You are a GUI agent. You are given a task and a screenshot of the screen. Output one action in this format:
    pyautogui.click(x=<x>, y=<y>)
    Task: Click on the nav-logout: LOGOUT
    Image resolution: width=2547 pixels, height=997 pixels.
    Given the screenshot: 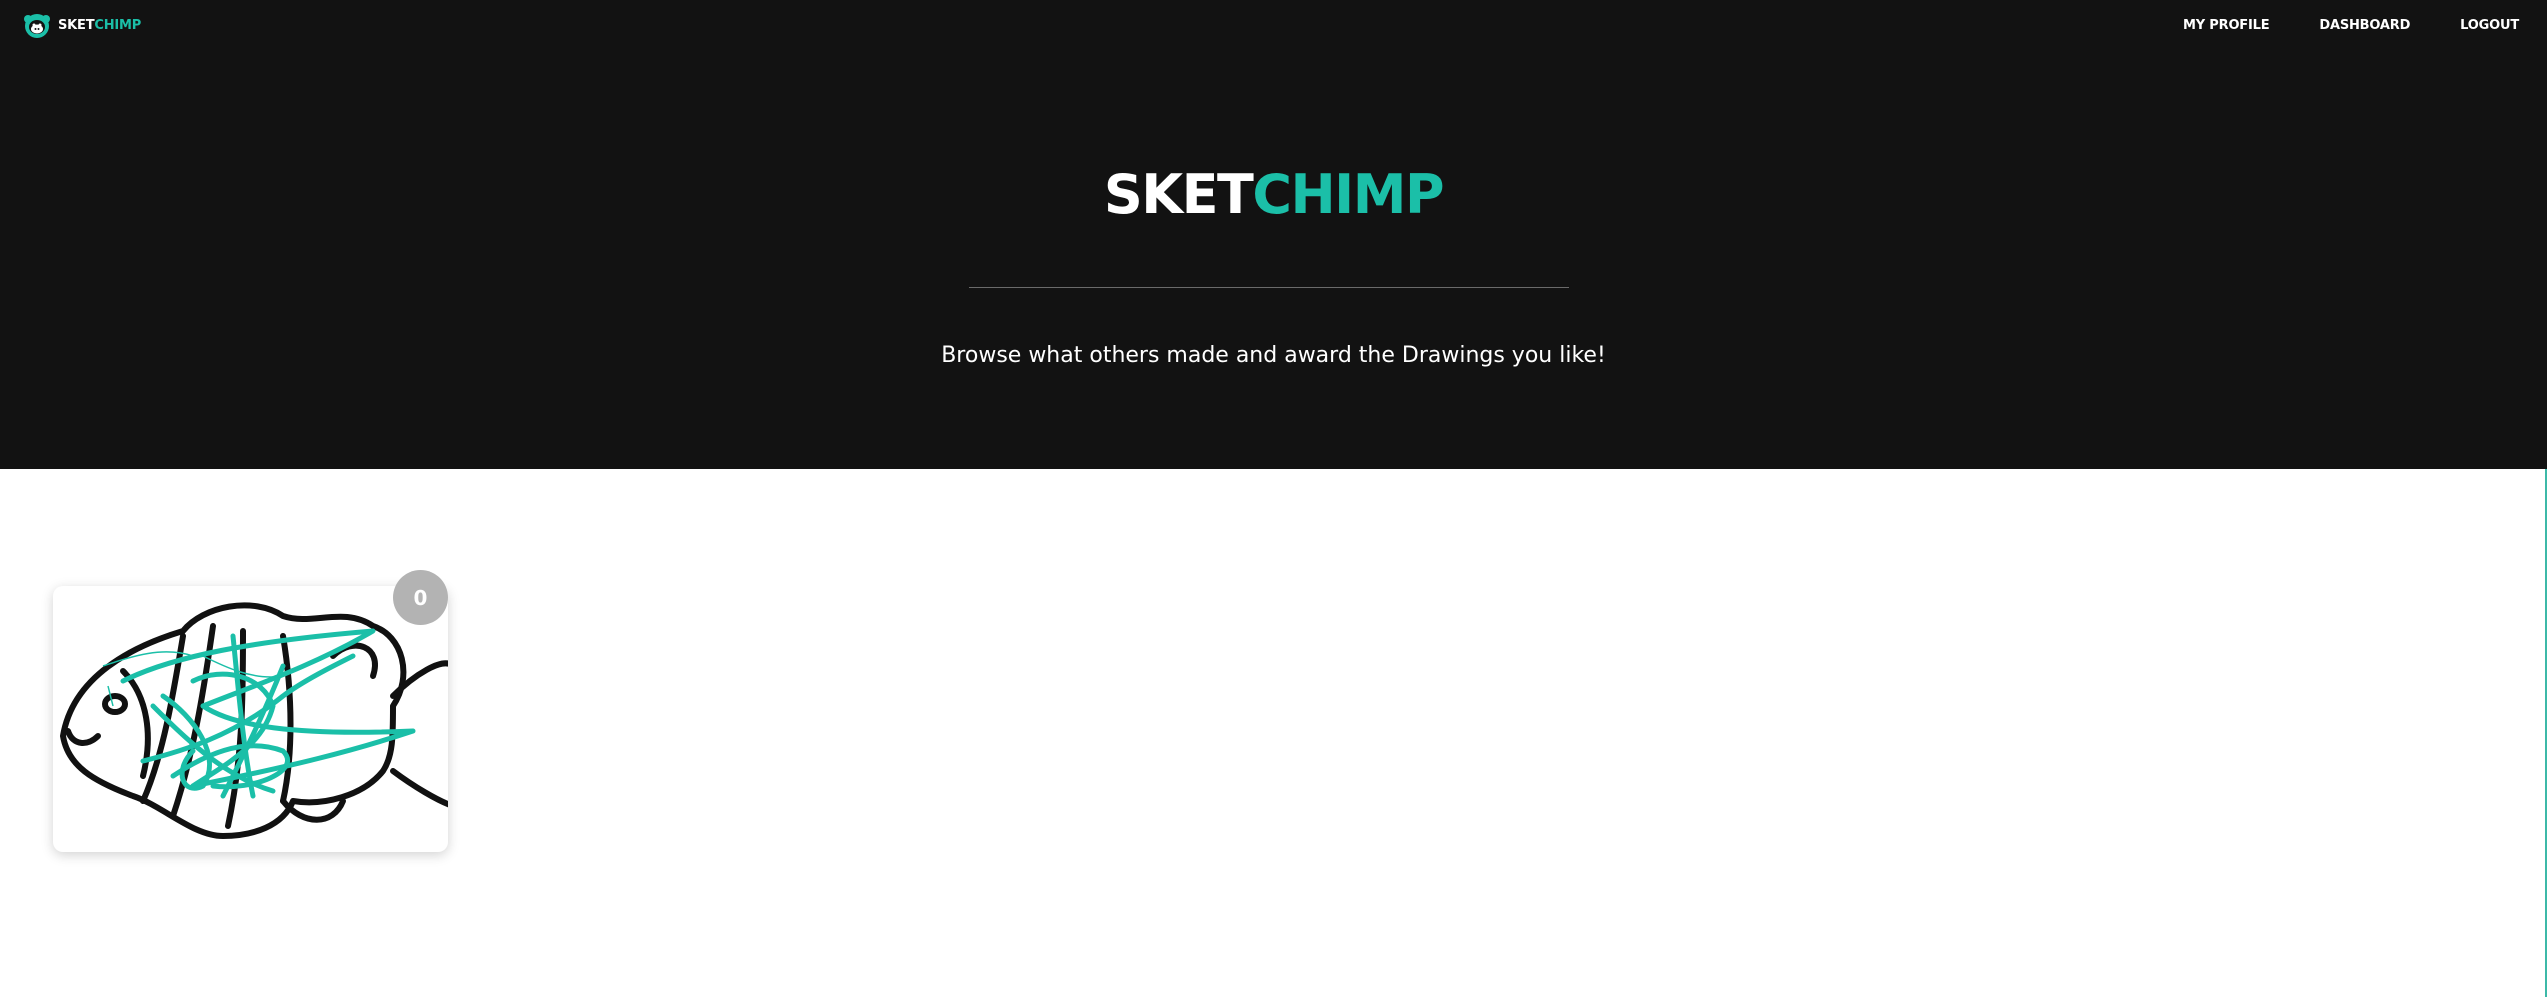 What is the action you would take?
    pyautogui.click(x=2489, y=25)
    